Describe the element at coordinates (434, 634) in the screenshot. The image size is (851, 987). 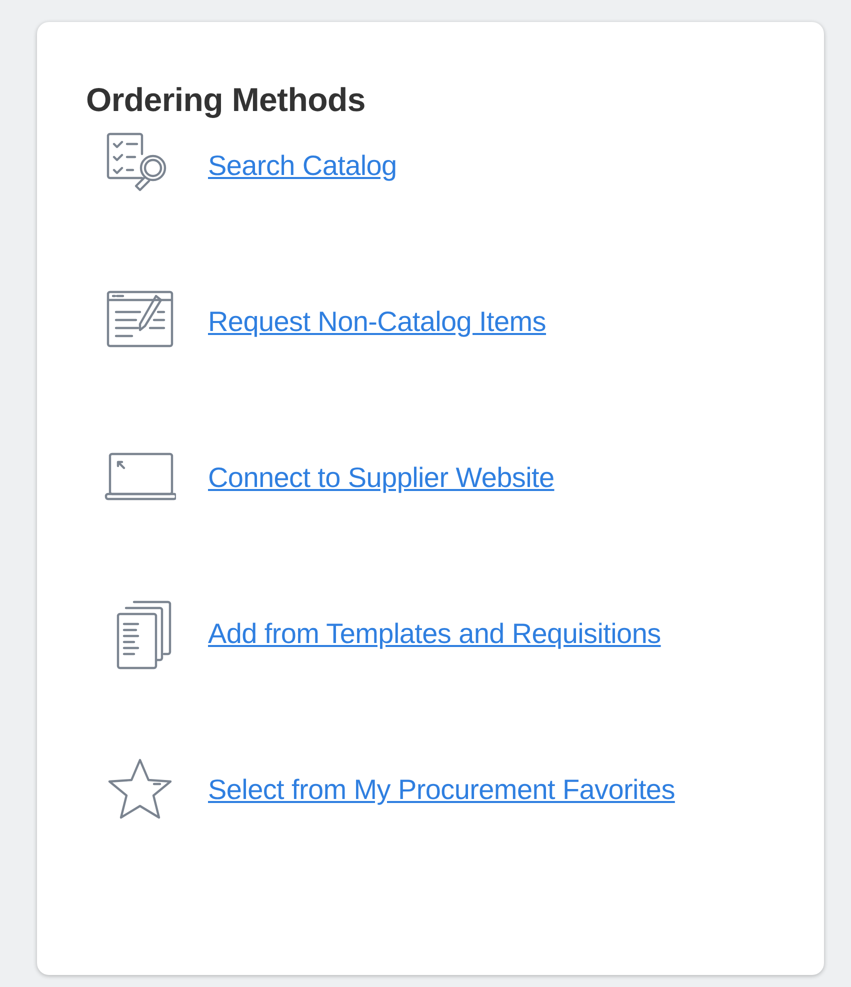
I see `method-link: Add from Templates and Requisitions` at that location.